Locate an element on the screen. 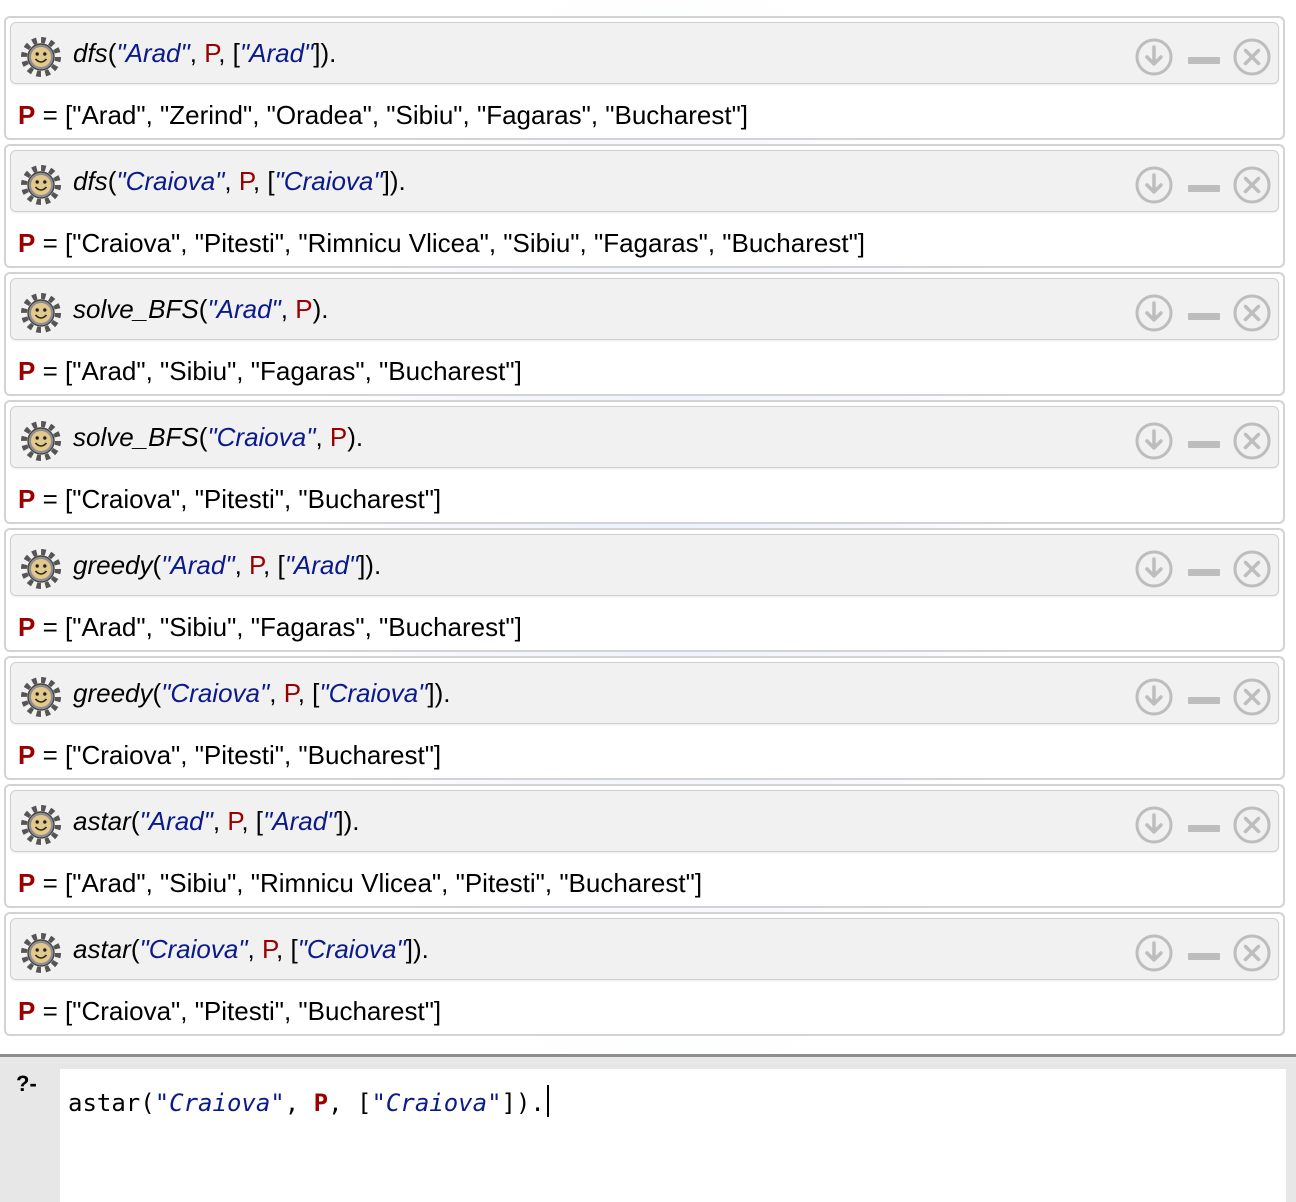 Image resolution: width=1296 pixels, height=1202 pixels. query-bar: greedy("Craiova", P, ["Craiova"]). is located at coordinates (644, 693).